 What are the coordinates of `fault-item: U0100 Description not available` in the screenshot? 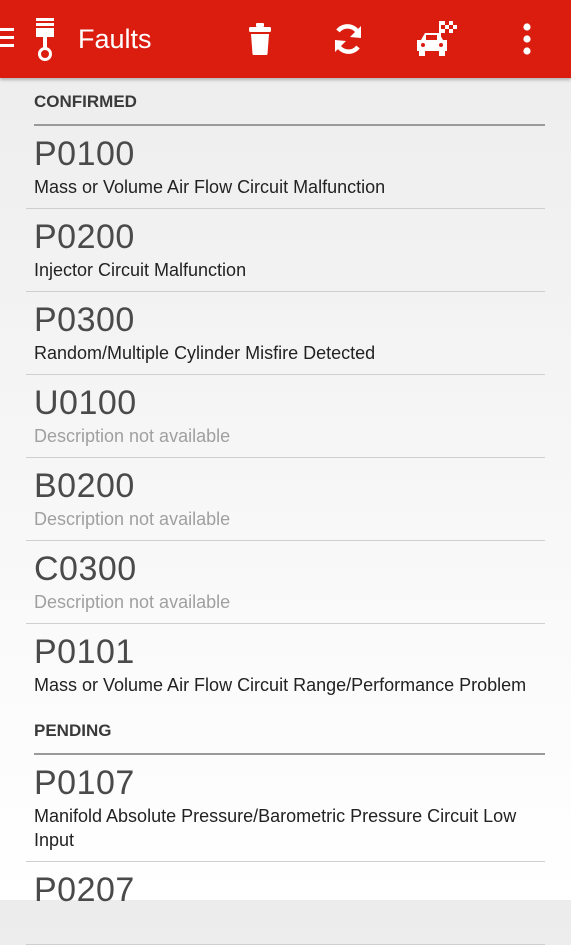 It's located at (285, 416).